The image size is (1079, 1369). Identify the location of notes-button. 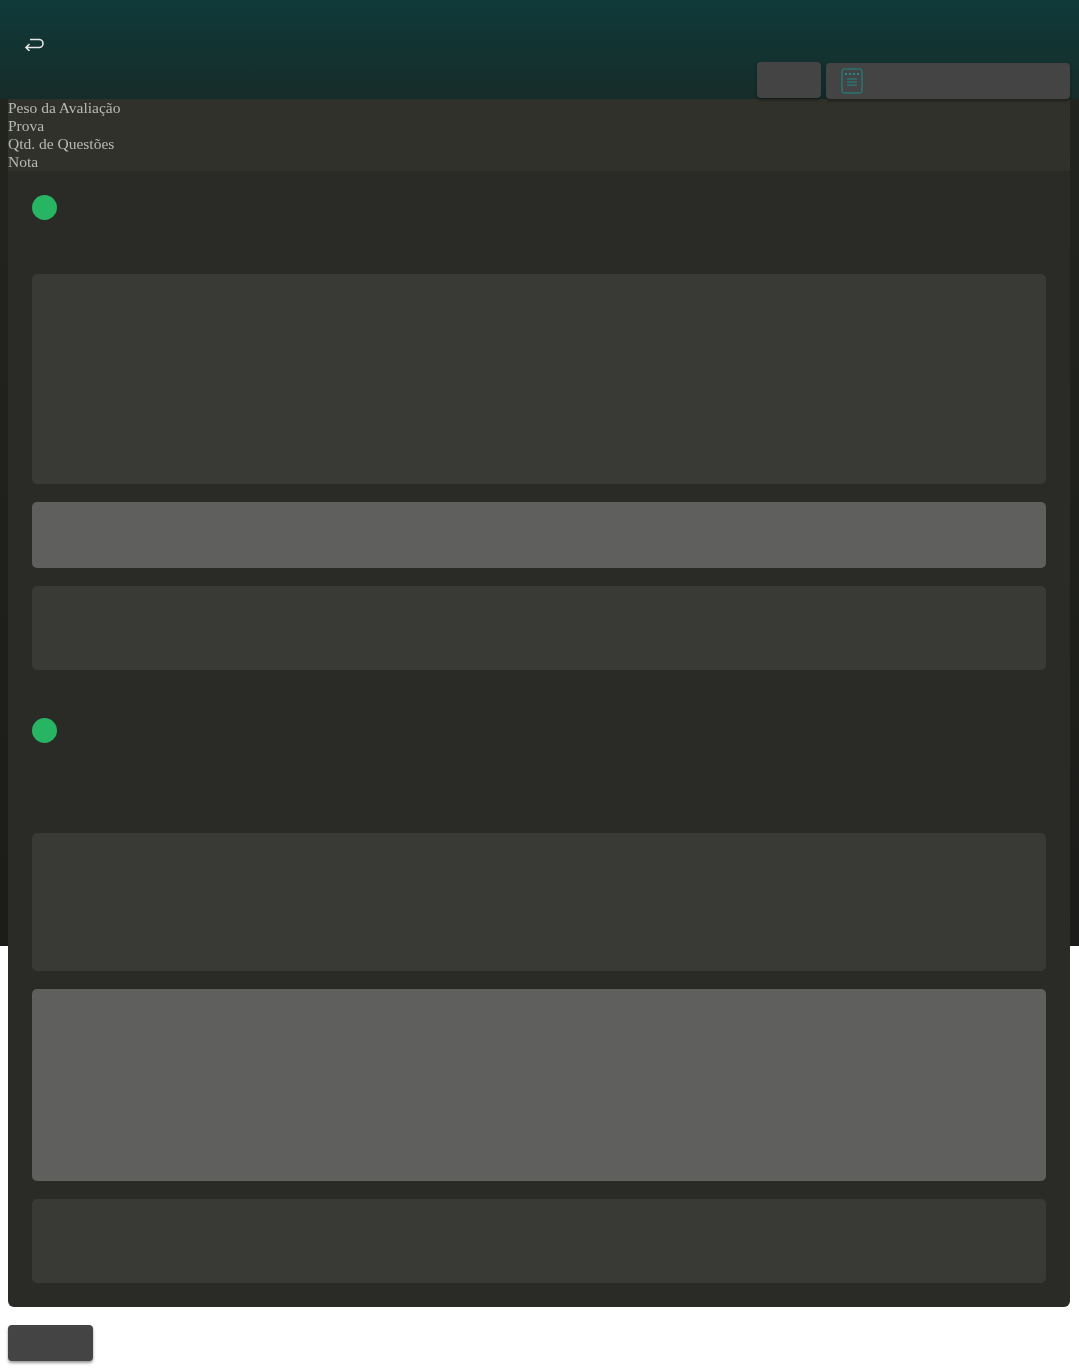
(948, 81).